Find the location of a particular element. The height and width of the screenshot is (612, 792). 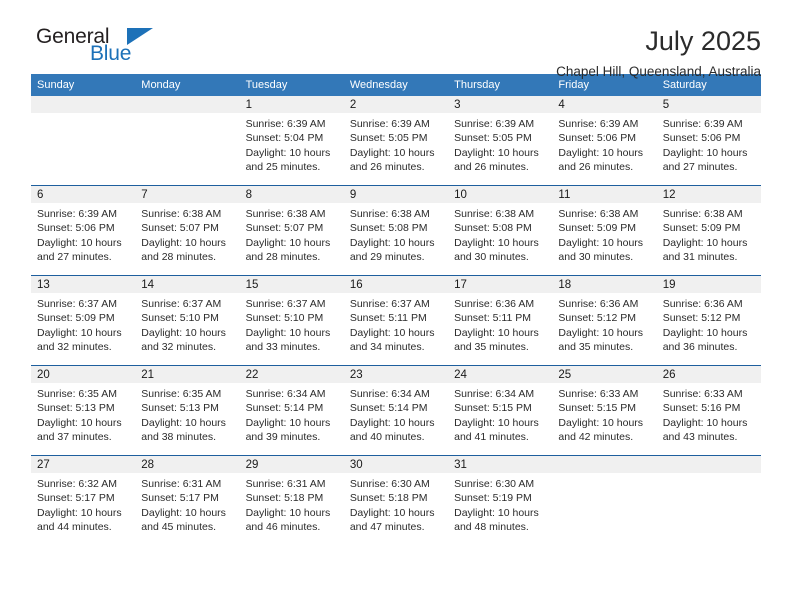

calendar-empty-cell is located at coordinates (187, 141).